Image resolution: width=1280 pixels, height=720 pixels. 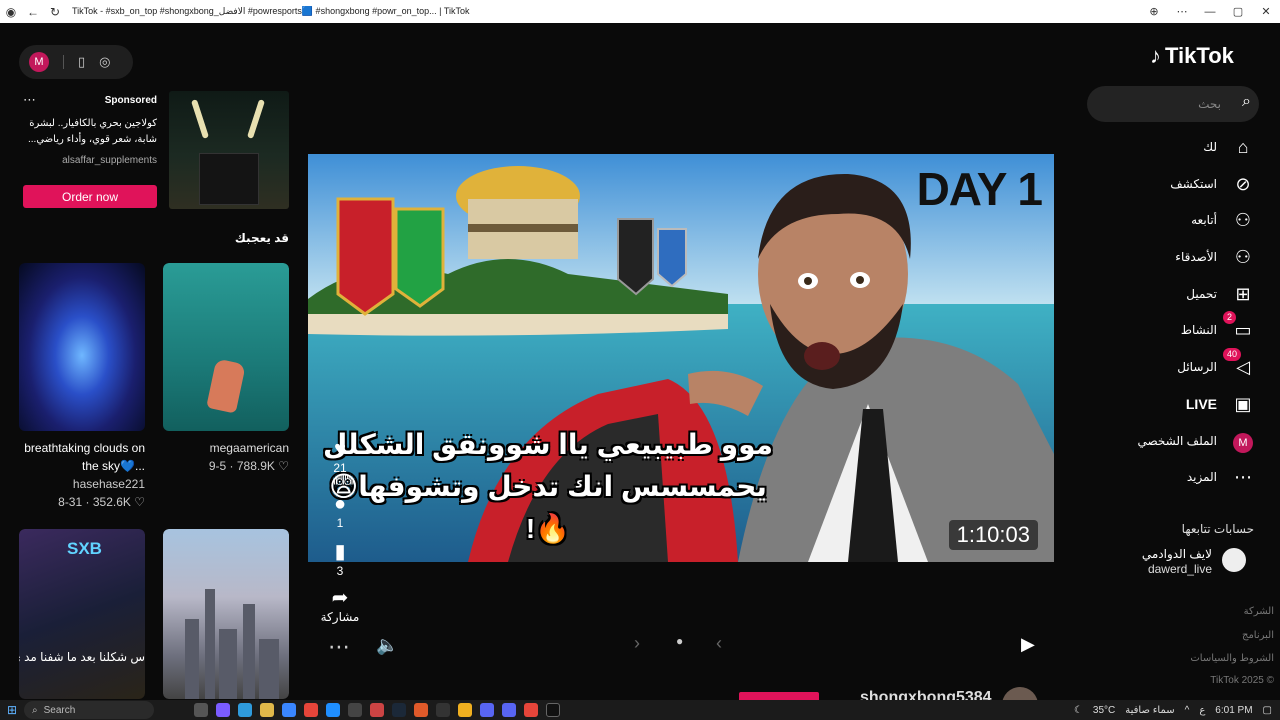 What do you see at coordinates (1243, 442) in the screenshot?
I see `profile-avatar: M` at bounding box center [1243, 442].